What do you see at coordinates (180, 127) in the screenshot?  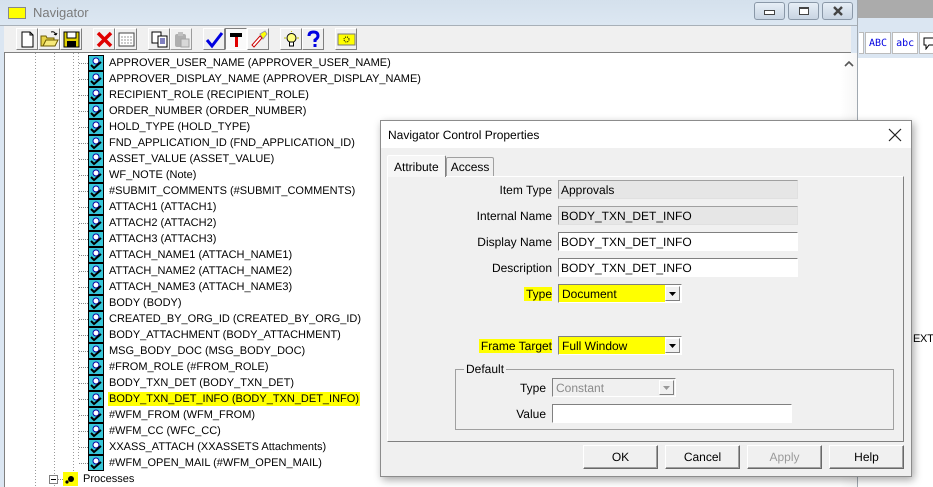 I see `tree-item: HOLD_TYPE (HOLD_TYPE)` at bounding box center [180, 127].